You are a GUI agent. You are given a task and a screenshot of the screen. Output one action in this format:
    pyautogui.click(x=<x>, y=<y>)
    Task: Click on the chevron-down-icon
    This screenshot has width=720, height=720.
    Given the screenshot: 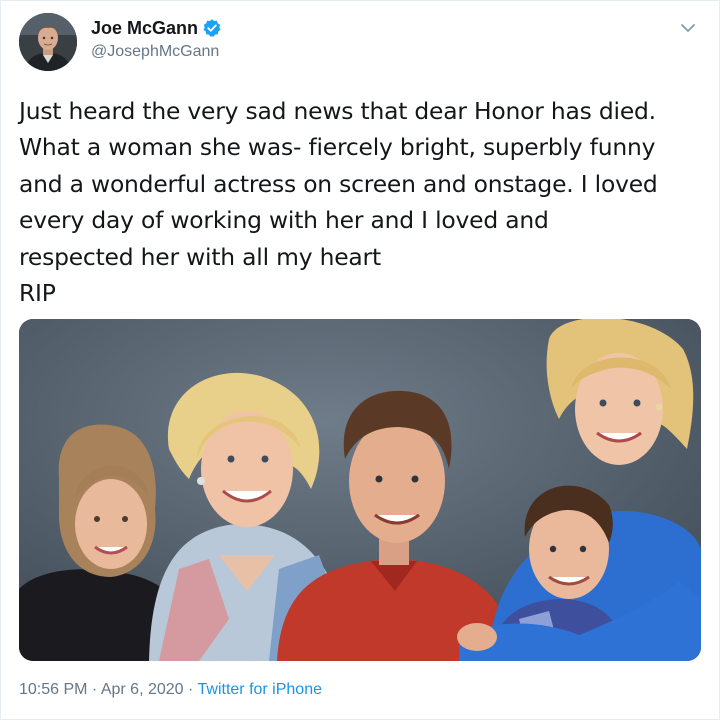 What is the action you would take?
    pyautogui.click(x=688, y=28)
    